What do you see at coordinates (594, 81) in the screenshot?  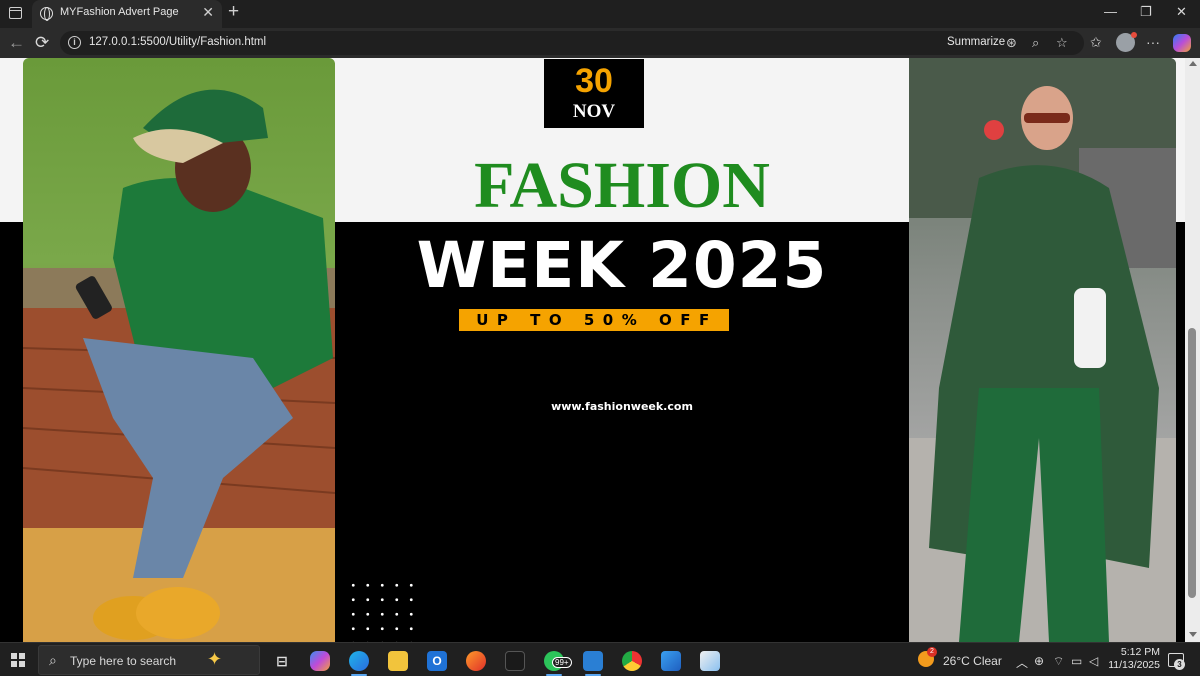 I see `date-day: 30` at bounding box center [594, 81].